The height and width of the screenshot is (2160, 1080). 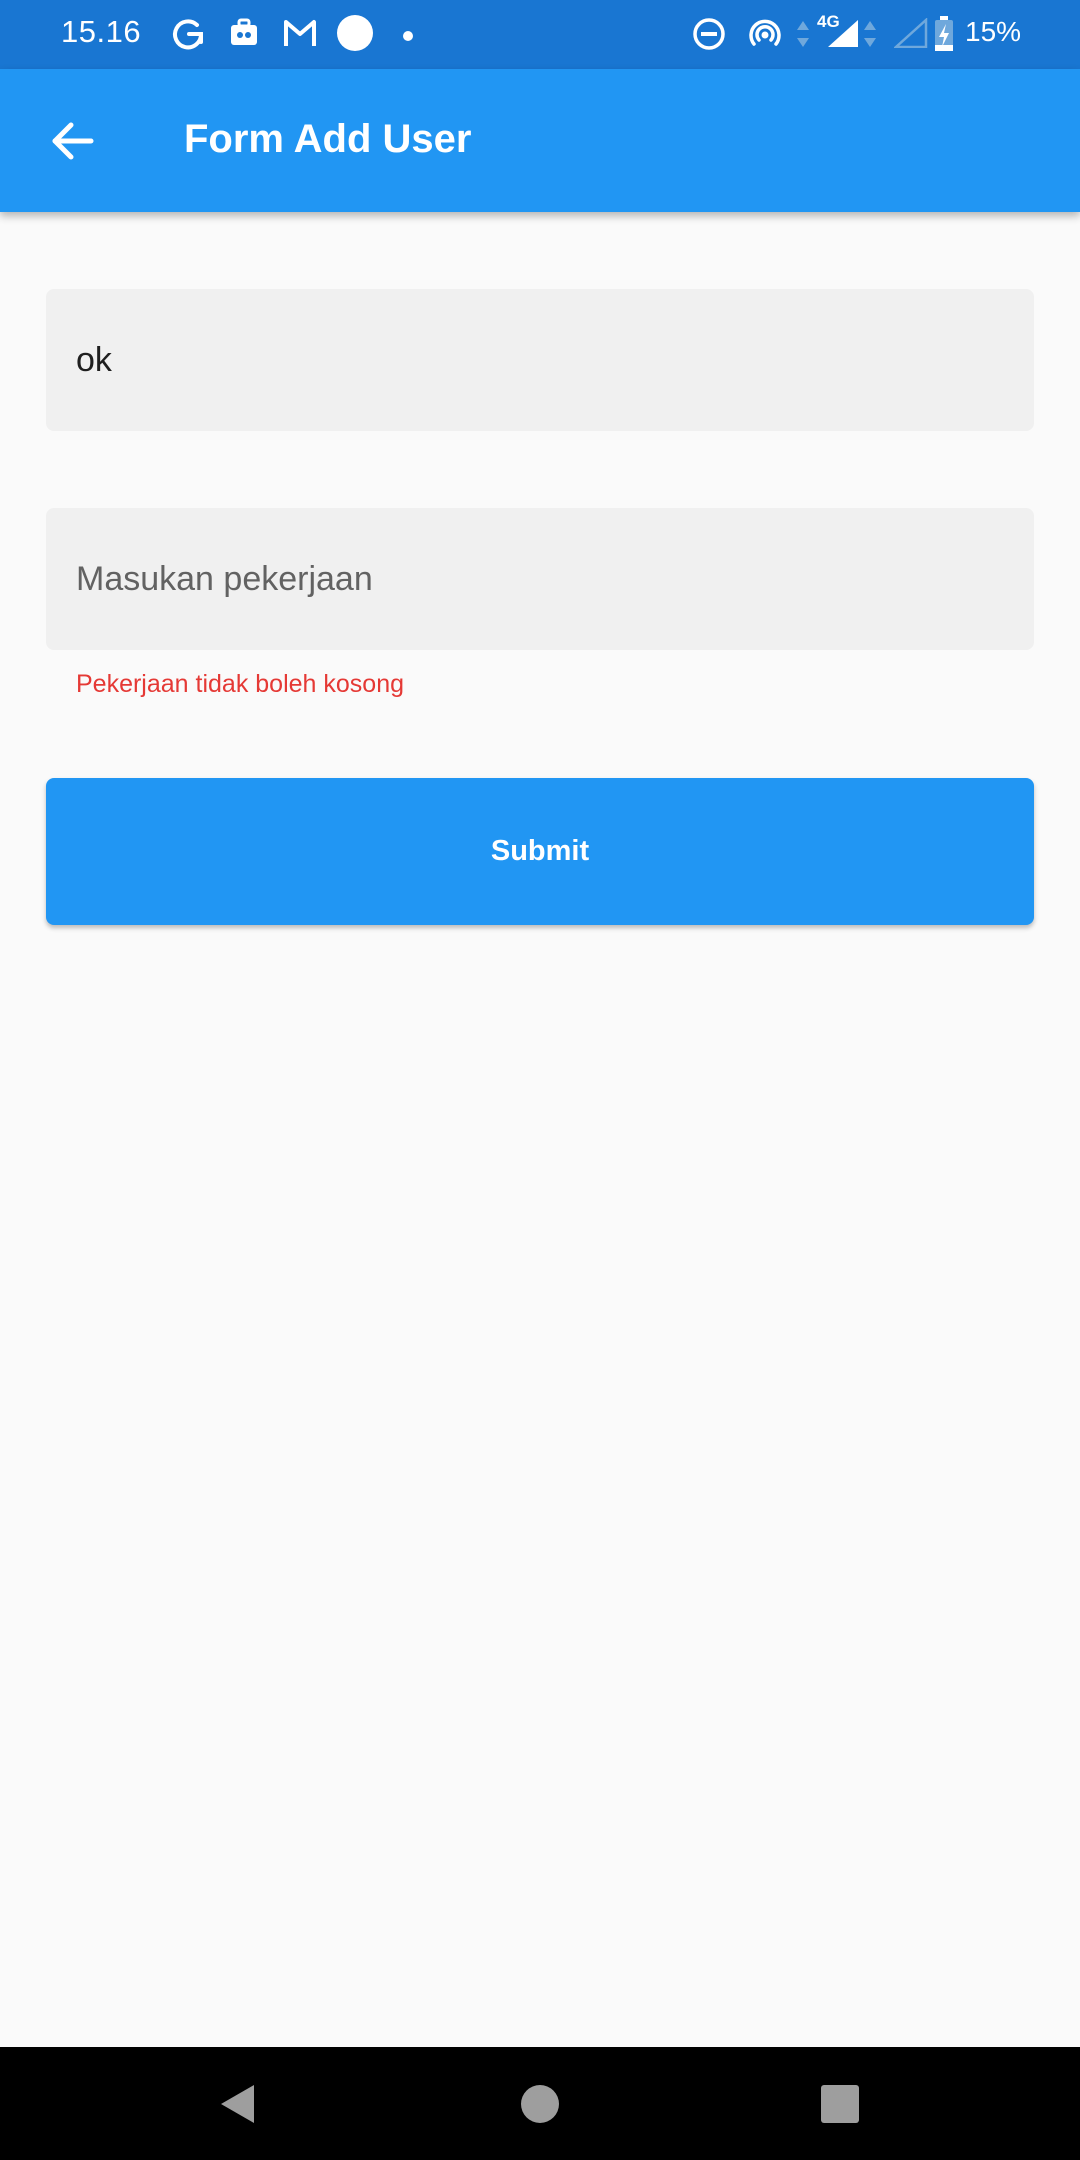 I want to click on recents-square-icon, so click(x=840, y=2104).